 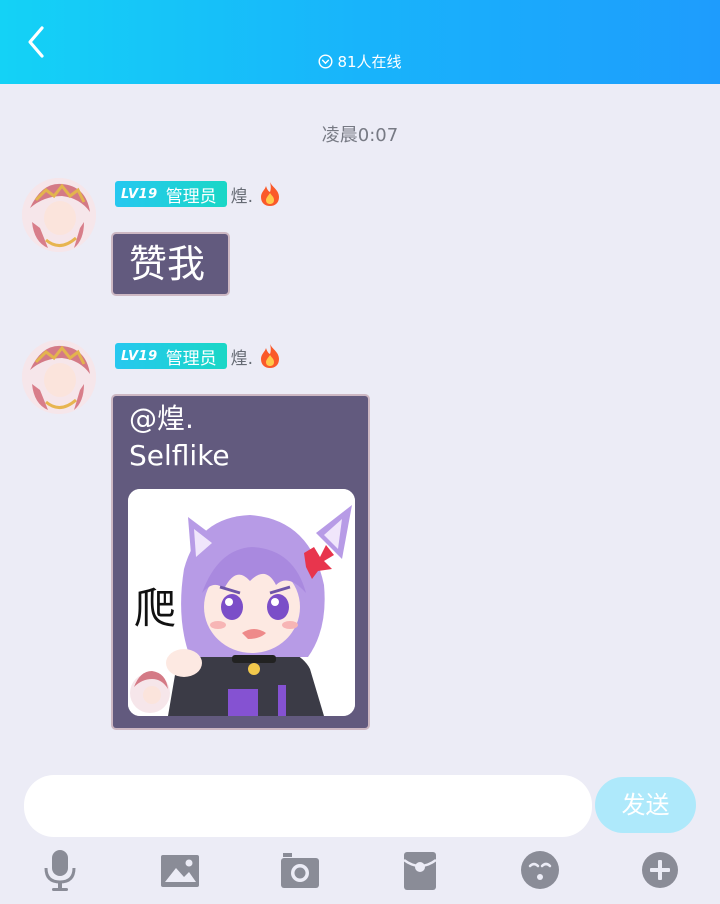 I want to click on sticker-image: 爬, so click(x=241, y=602).